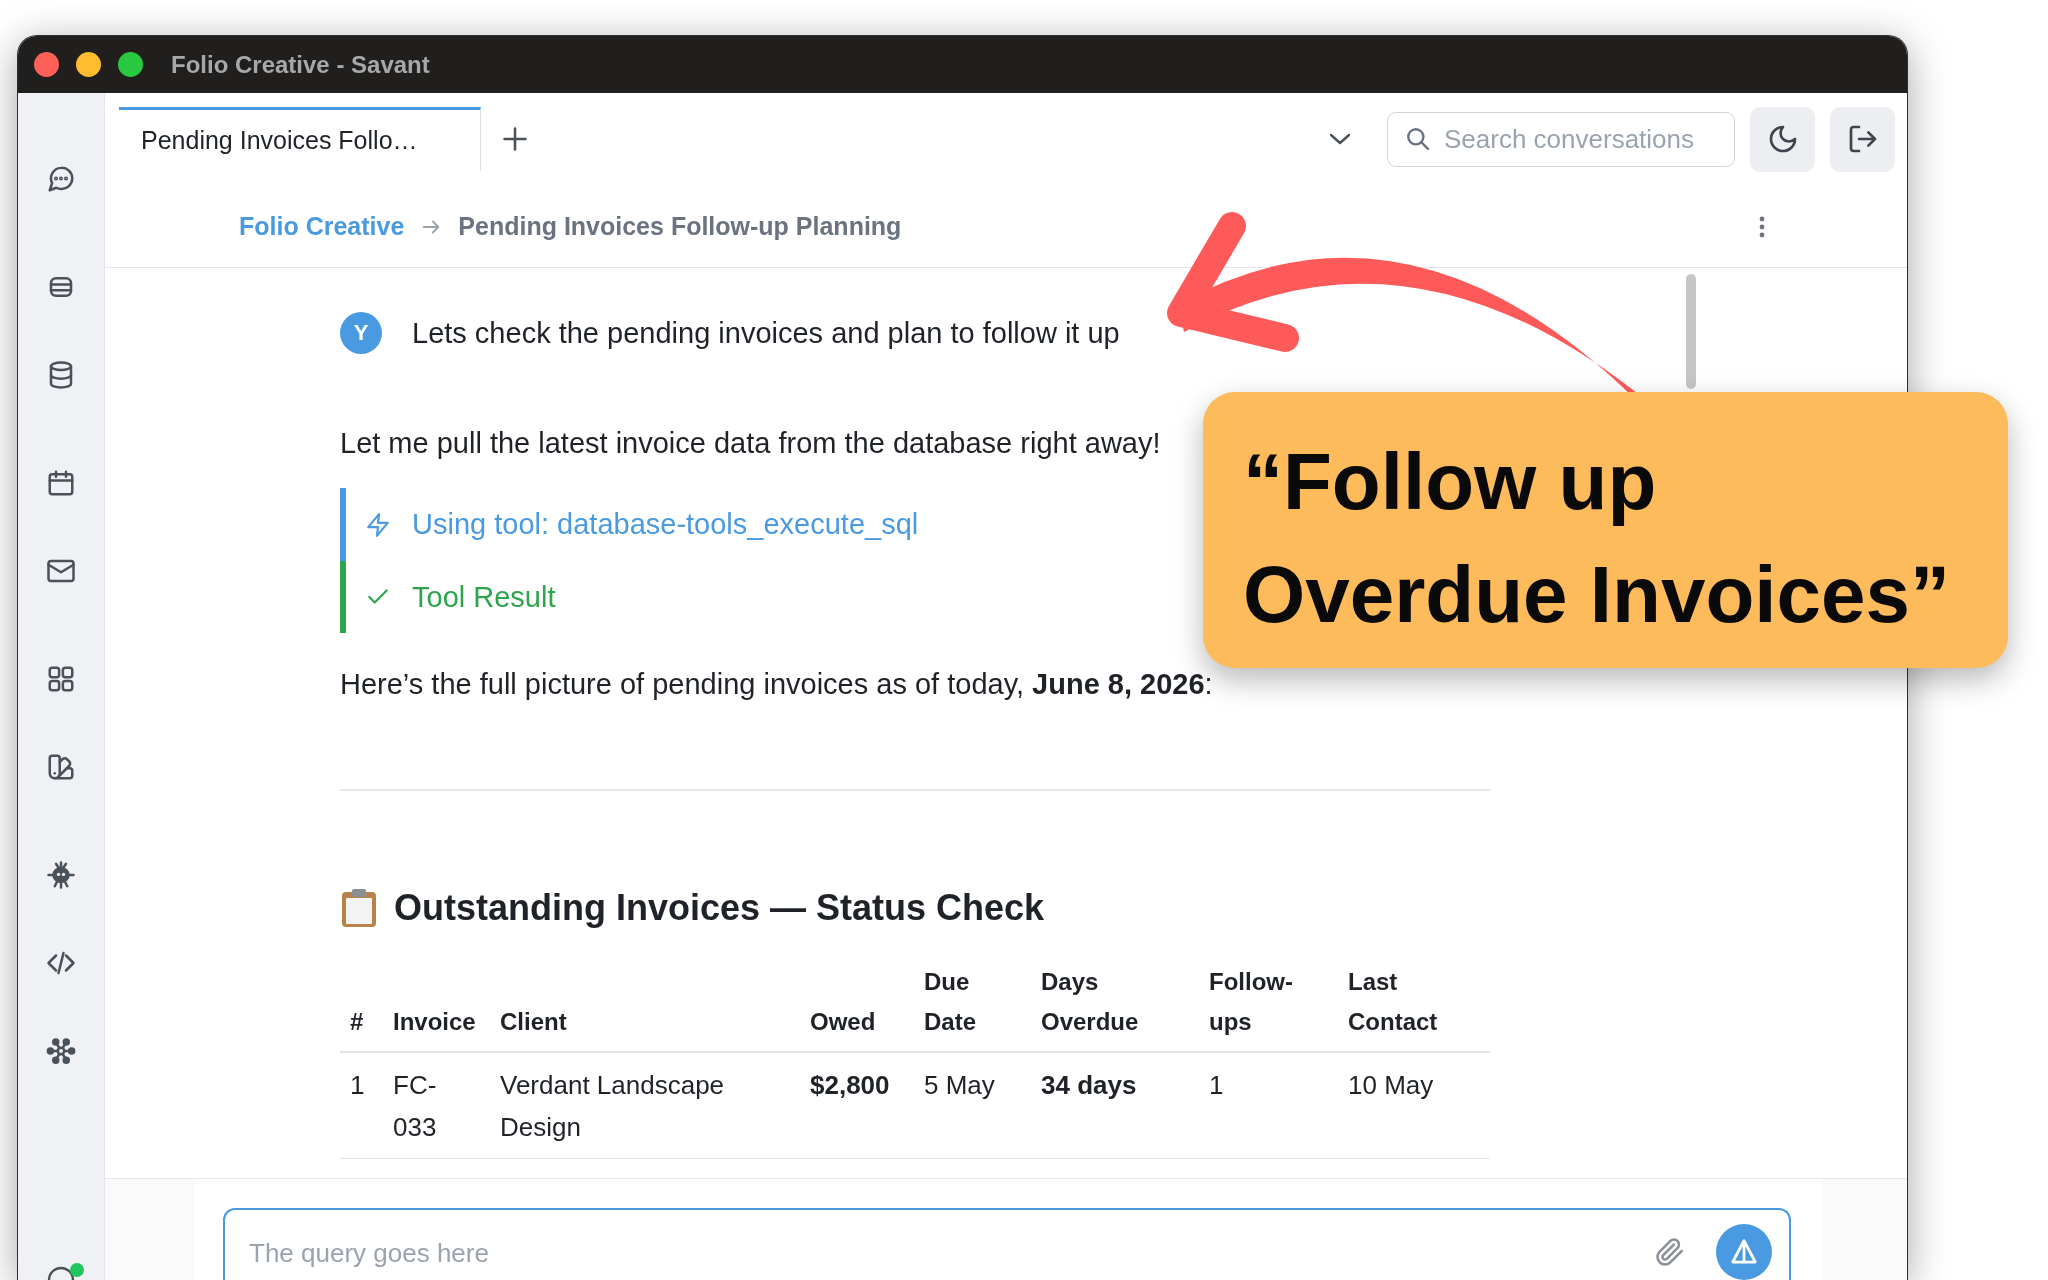 Image resolution: width=2048 pixels, height=1280 pixels. Describe the element at coordinates (1414, 1004) in the screenshot. I see `column-header: Last Contact` at that location.